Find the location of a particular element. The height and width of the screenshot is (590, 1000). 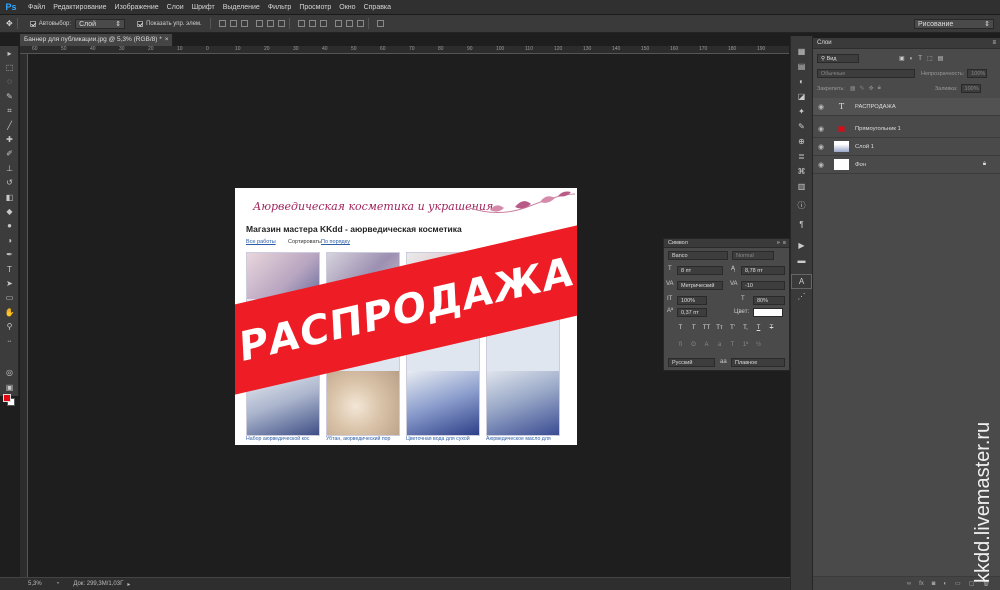

product-caption: Убтан, аюрведический пор is located at coordinates (364, 439).